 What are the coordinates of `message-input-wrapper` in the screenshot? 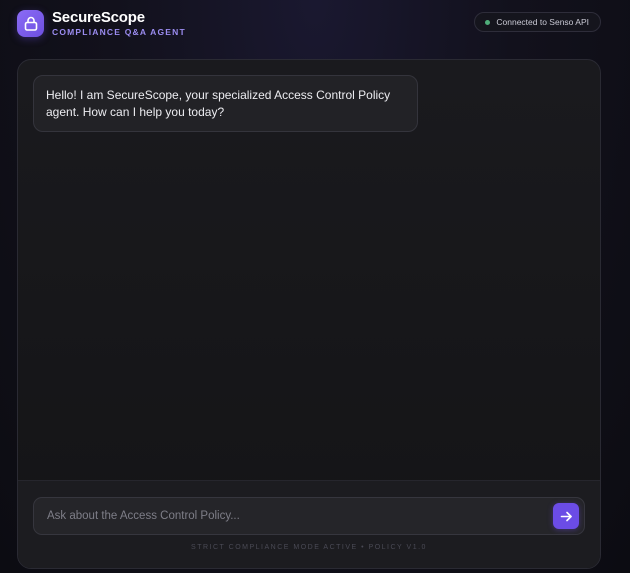 It's located at (309, 516).